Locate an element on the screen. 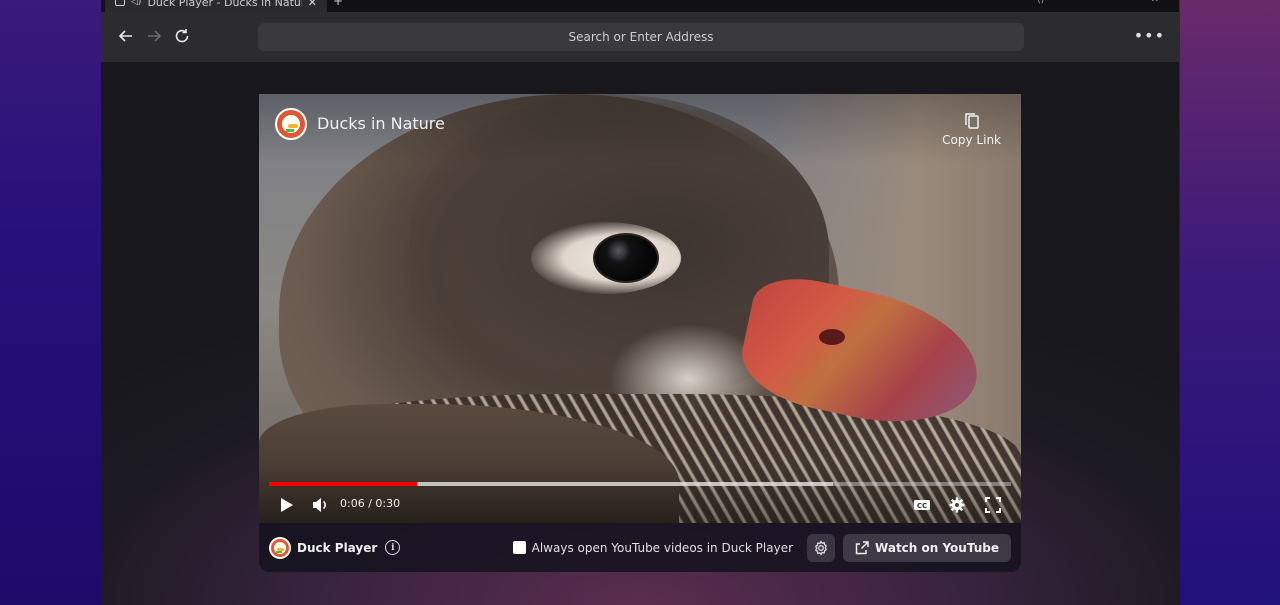 This screenshot has height=605, width=1280. browser-toolbar: Search or Enter Address ••• is located at coordinates (640, 37).